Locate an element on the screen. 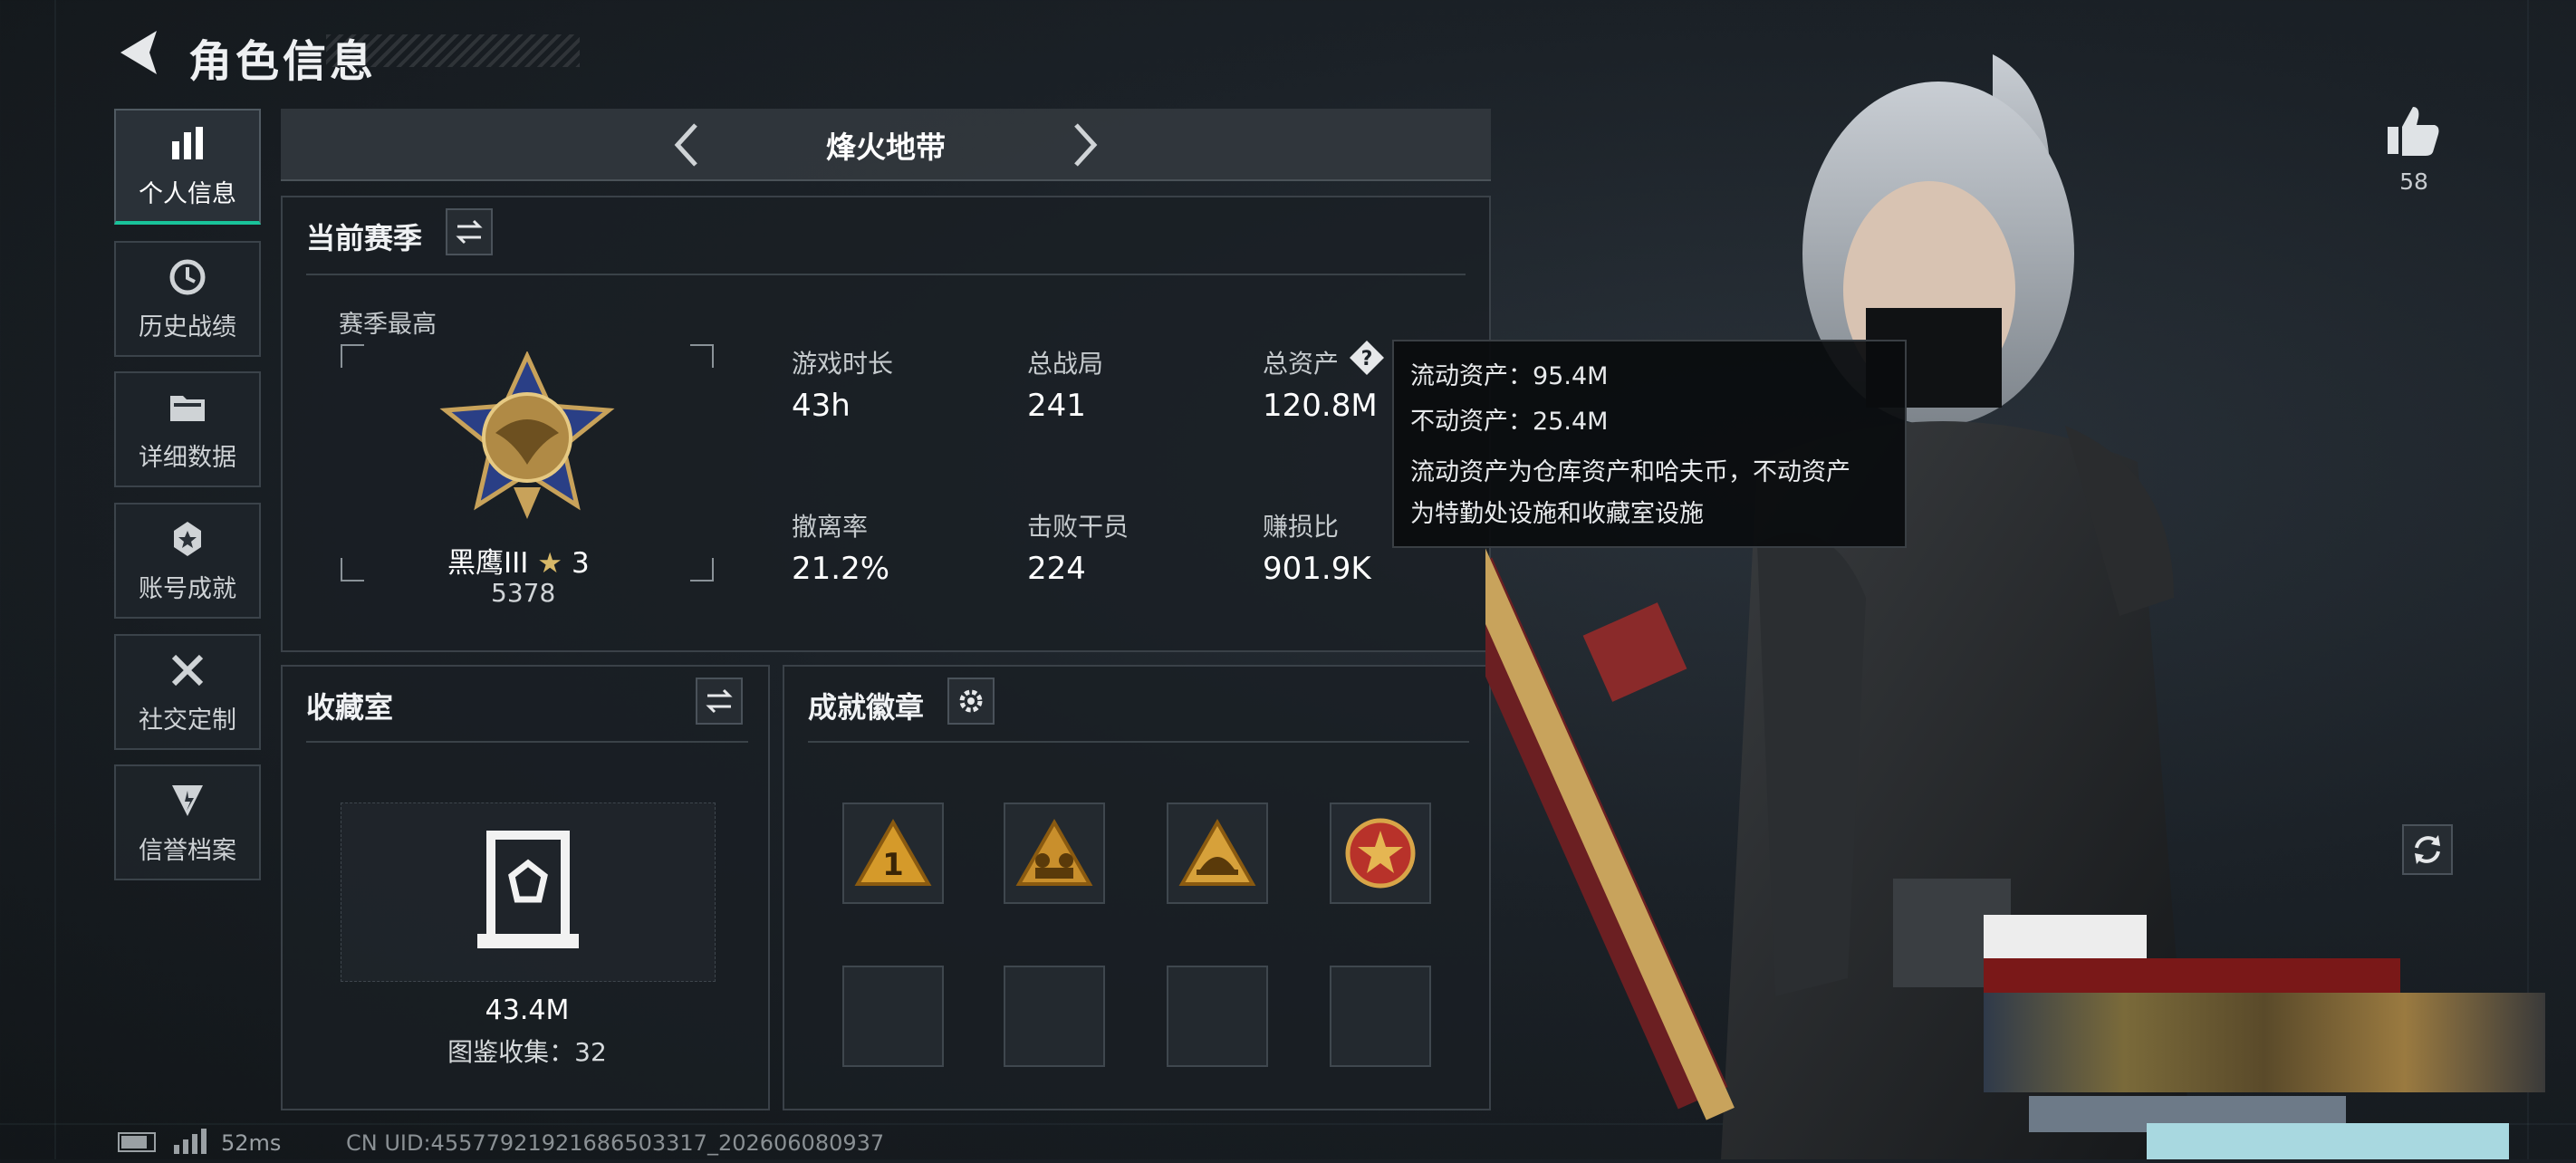  sidebar-item-history: 历史战绩 is located at coordinates (187, 299).